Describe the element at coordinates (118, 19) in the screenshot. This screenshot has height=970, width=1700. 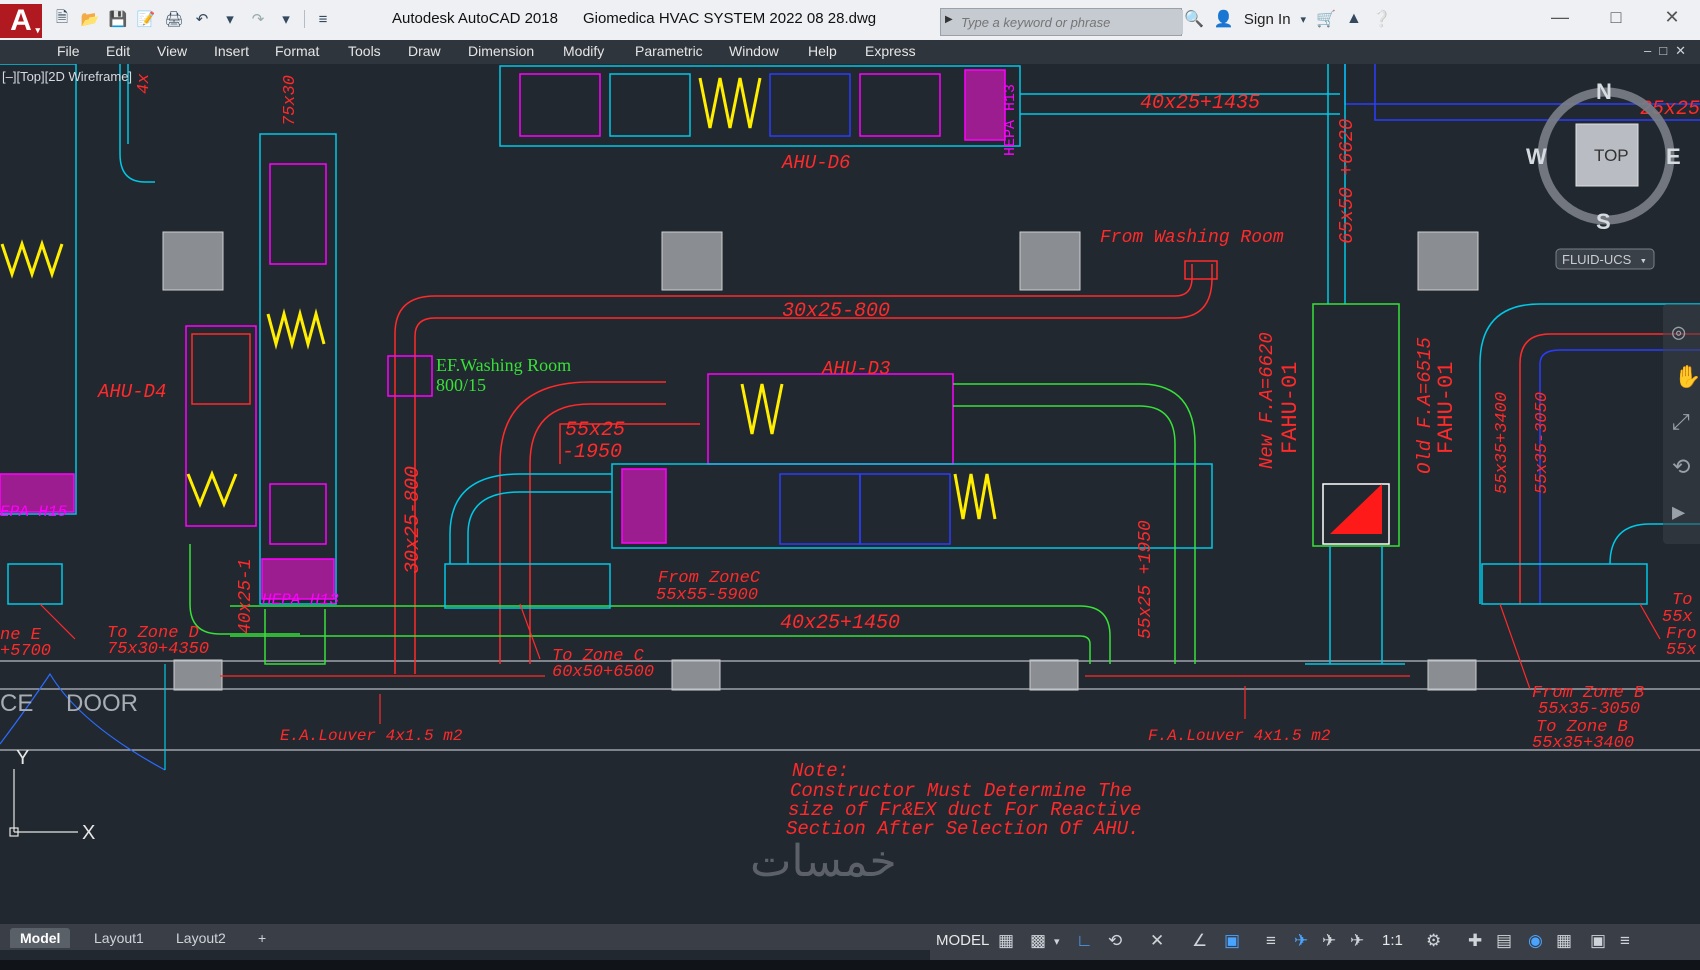
I see `save-icon: 💾` at that location.